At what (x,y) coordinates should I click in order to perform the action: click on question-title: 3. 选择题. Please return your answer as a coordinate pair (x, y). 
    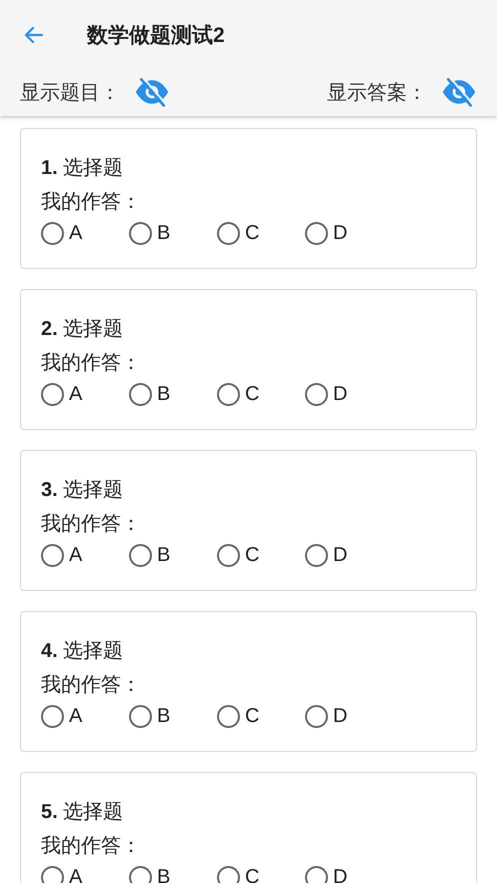
    Looking at the image, I should click on (82, 490).